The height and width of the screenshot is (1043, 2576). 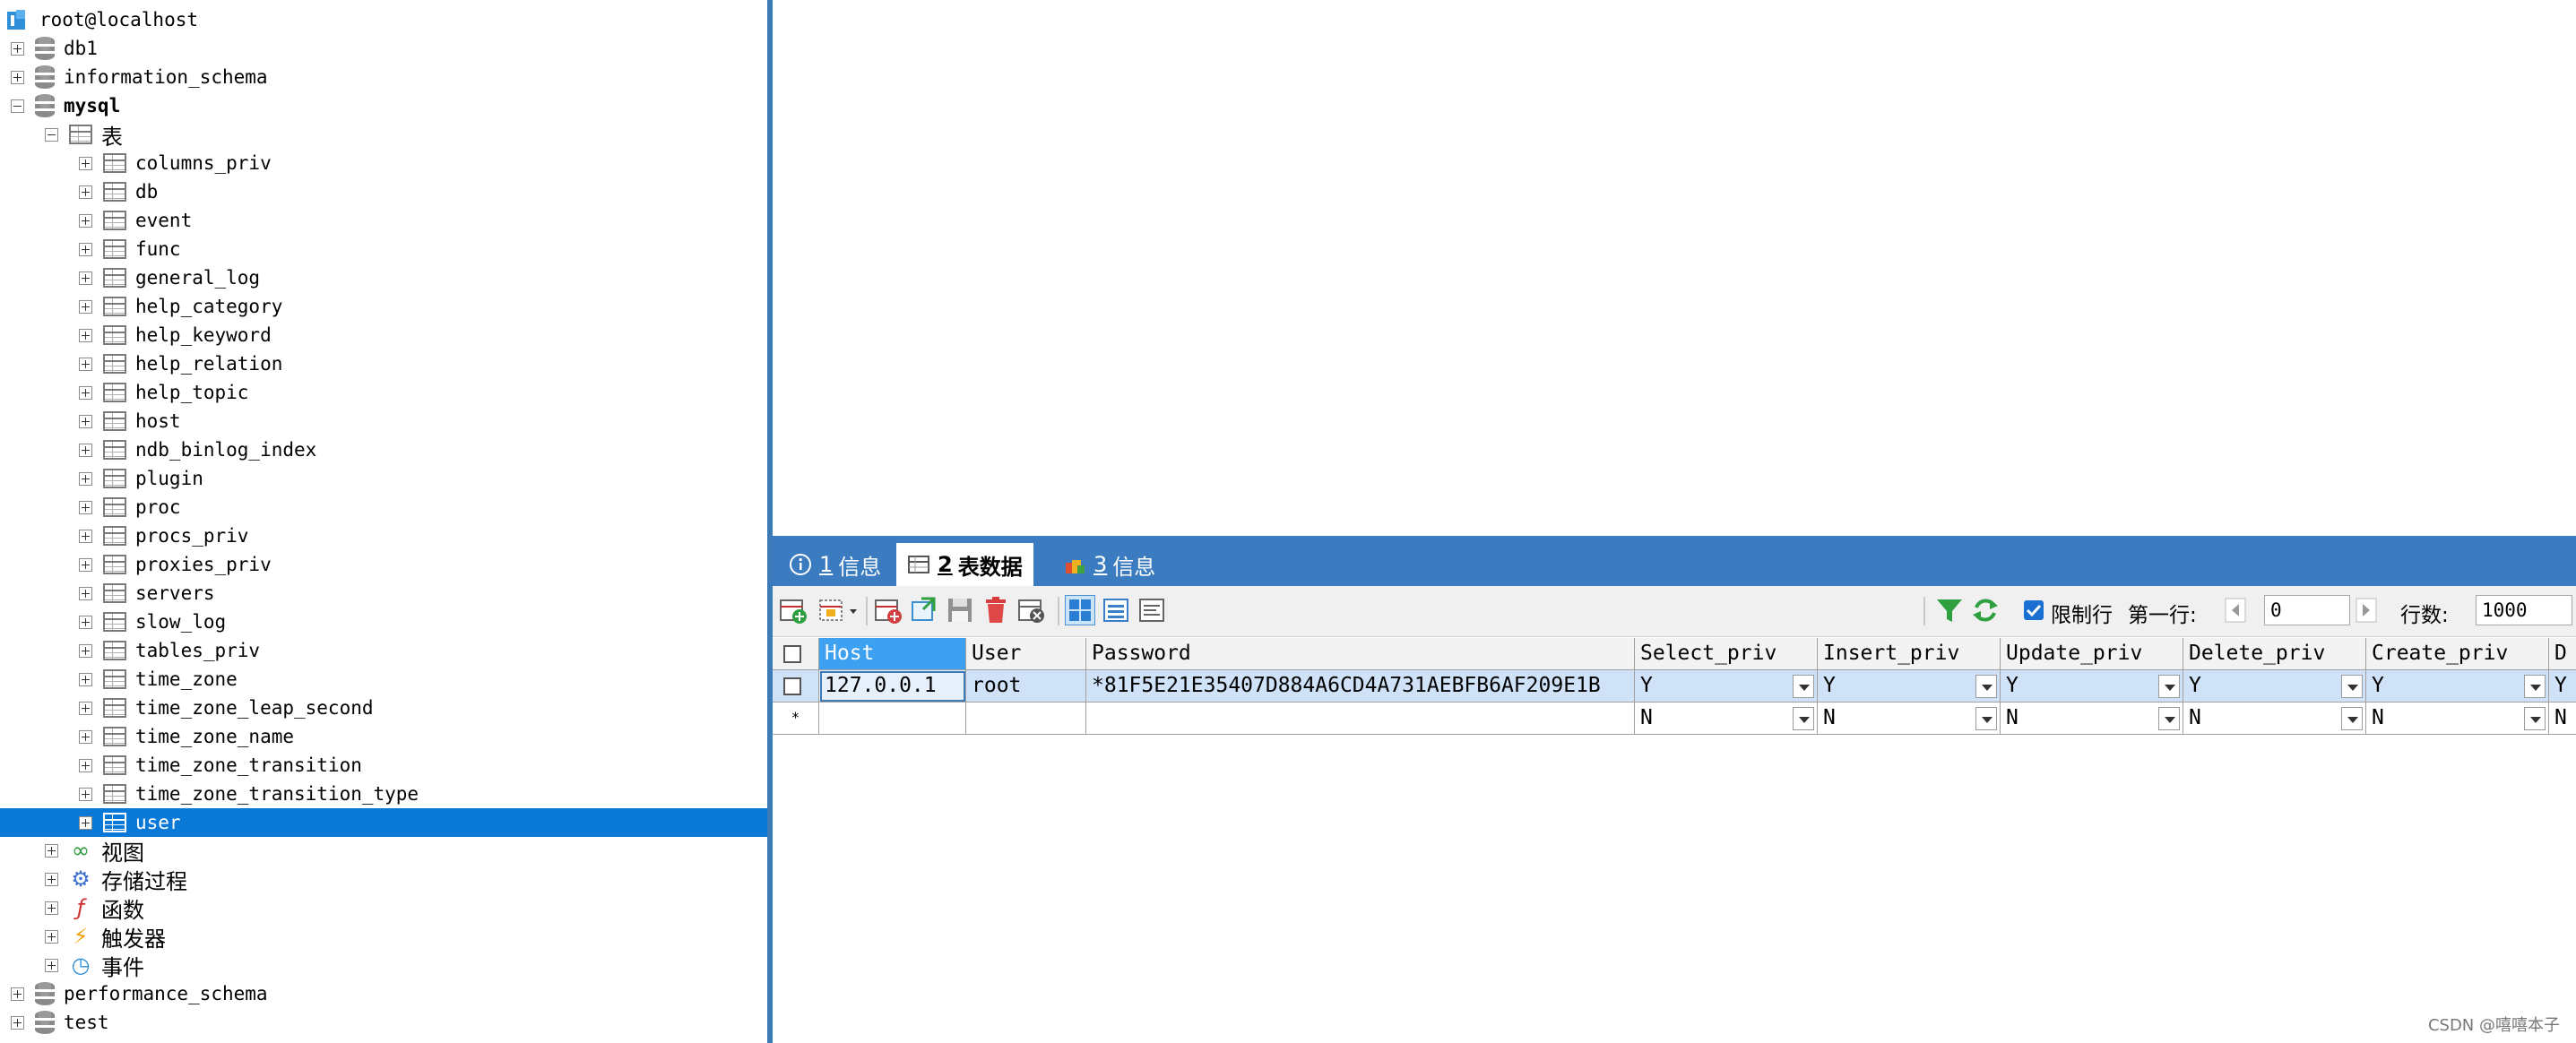 What do you see at coordinates (1116, 610) in the screenshot?
I see `form-view-icon` at bounding box center [1116, 610].